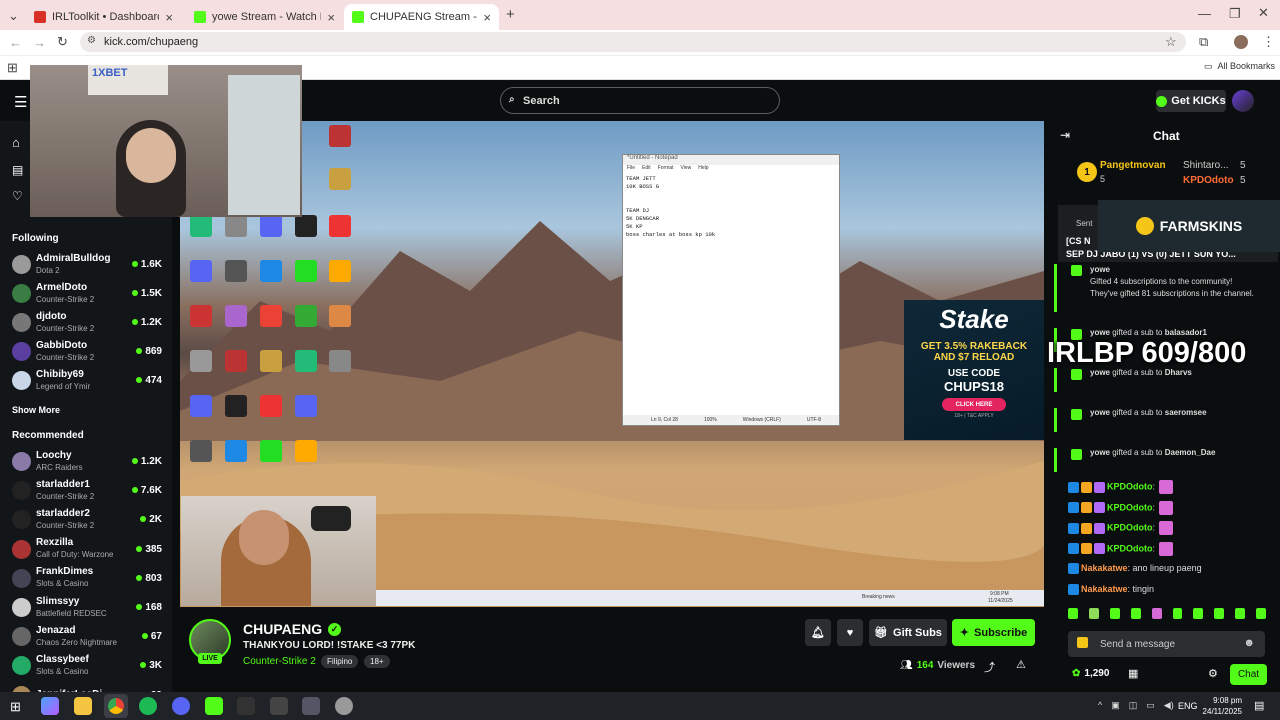 This screenshot has width=1280, height=720. Describe the element at coordinates (633, 42) in the screenshot. I see `address-bar: ⚙ kick.com/chupaeng` at that location.